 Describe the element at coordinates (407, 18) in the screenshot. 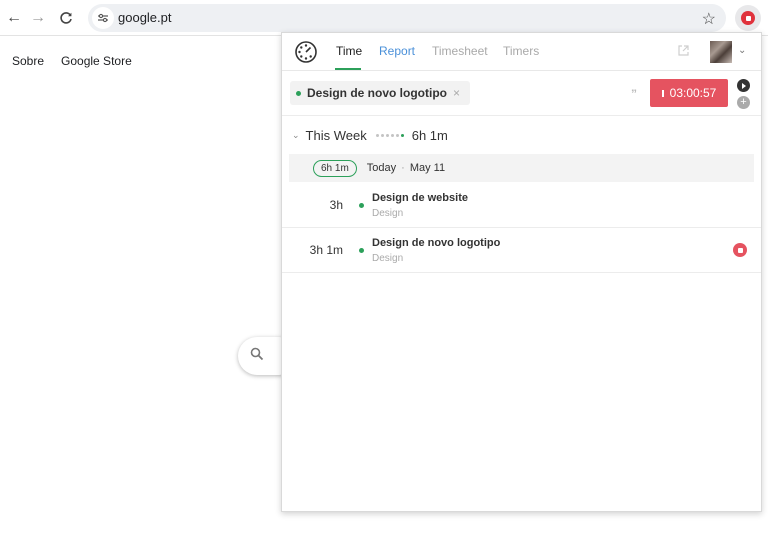

I see `address-bar: google.pt ☆` at that location.